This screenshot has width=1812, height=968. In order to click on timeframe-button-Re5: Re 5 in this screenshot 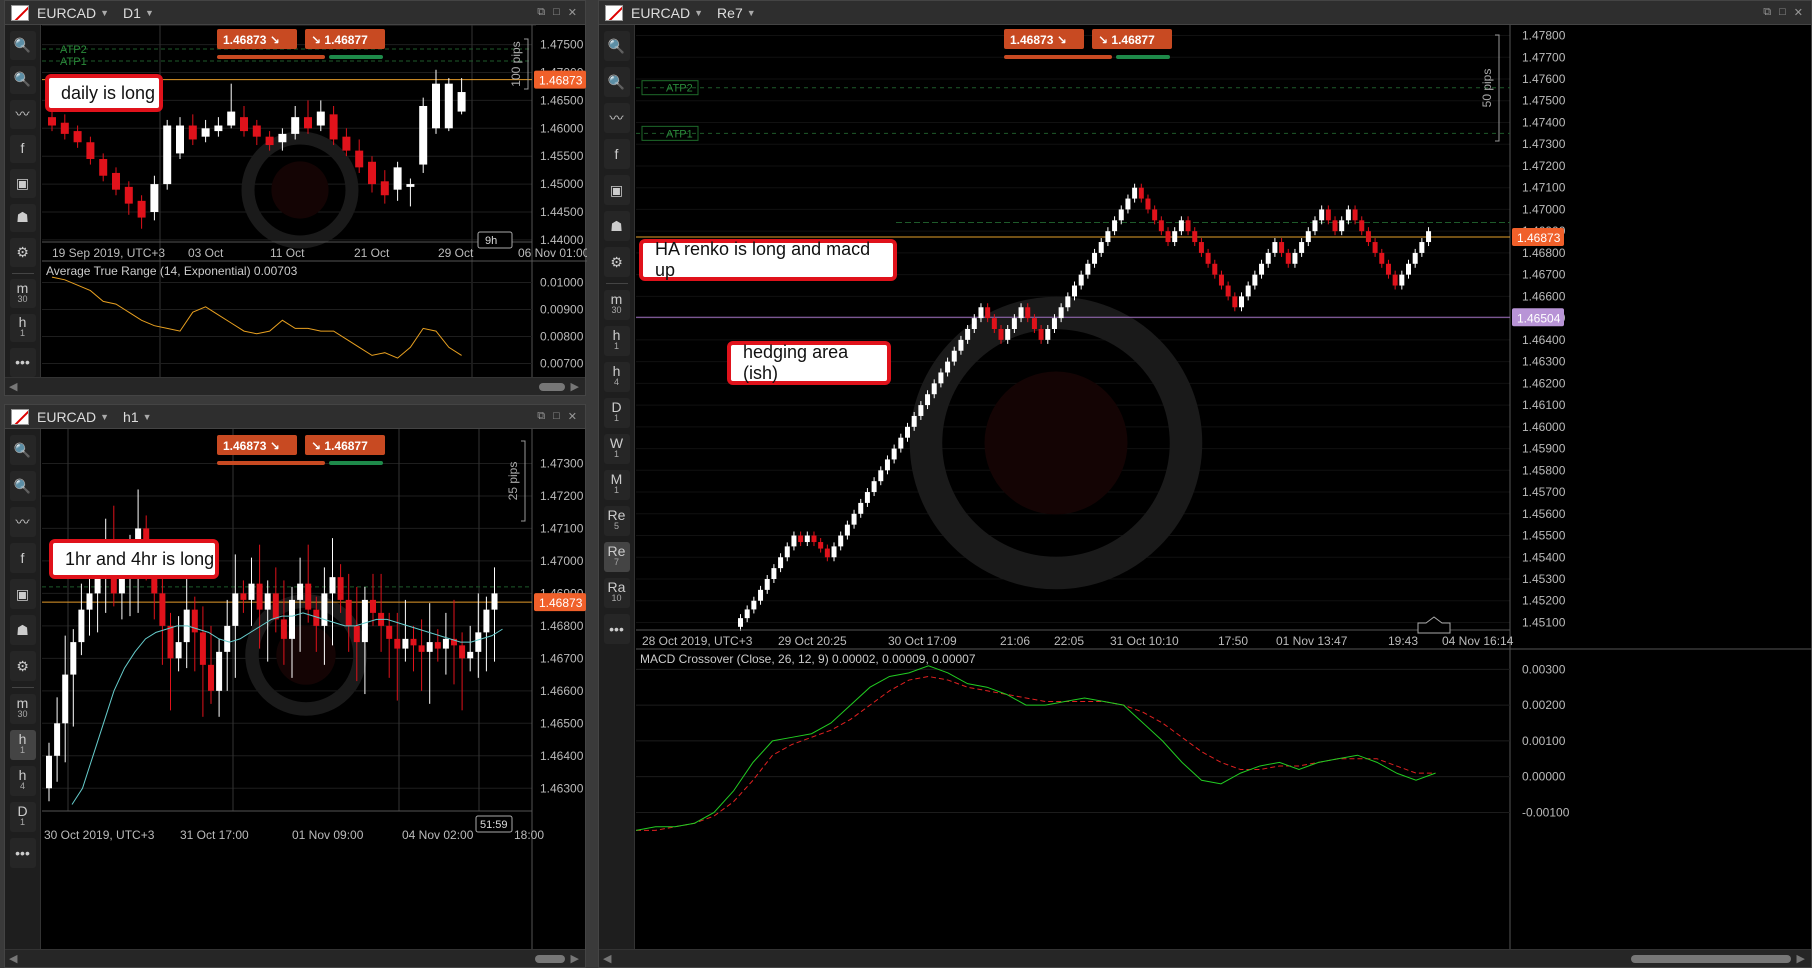, I will do `click(616, 521)`.